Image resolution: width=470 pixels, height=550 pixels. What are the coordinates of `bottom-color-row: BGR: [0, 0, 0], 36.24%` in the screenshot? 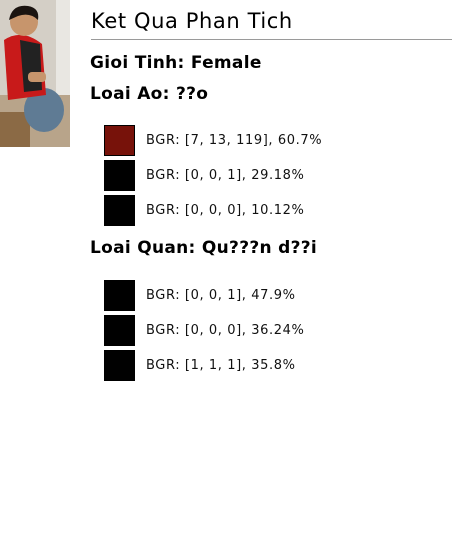 It's located at (204, 330).